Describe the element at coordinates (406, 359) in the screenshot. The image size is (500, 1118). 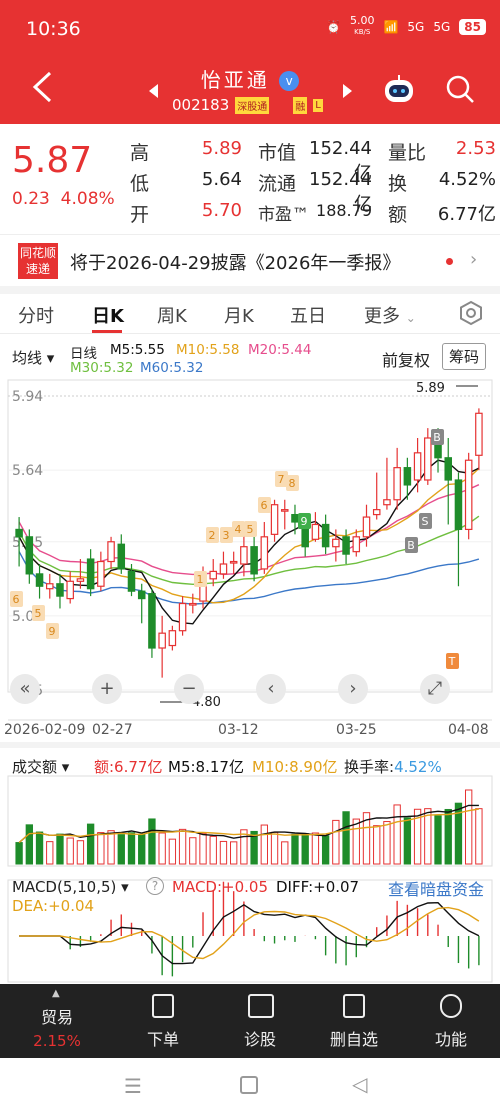
I see `fuquan-select: 前复权` at that location.